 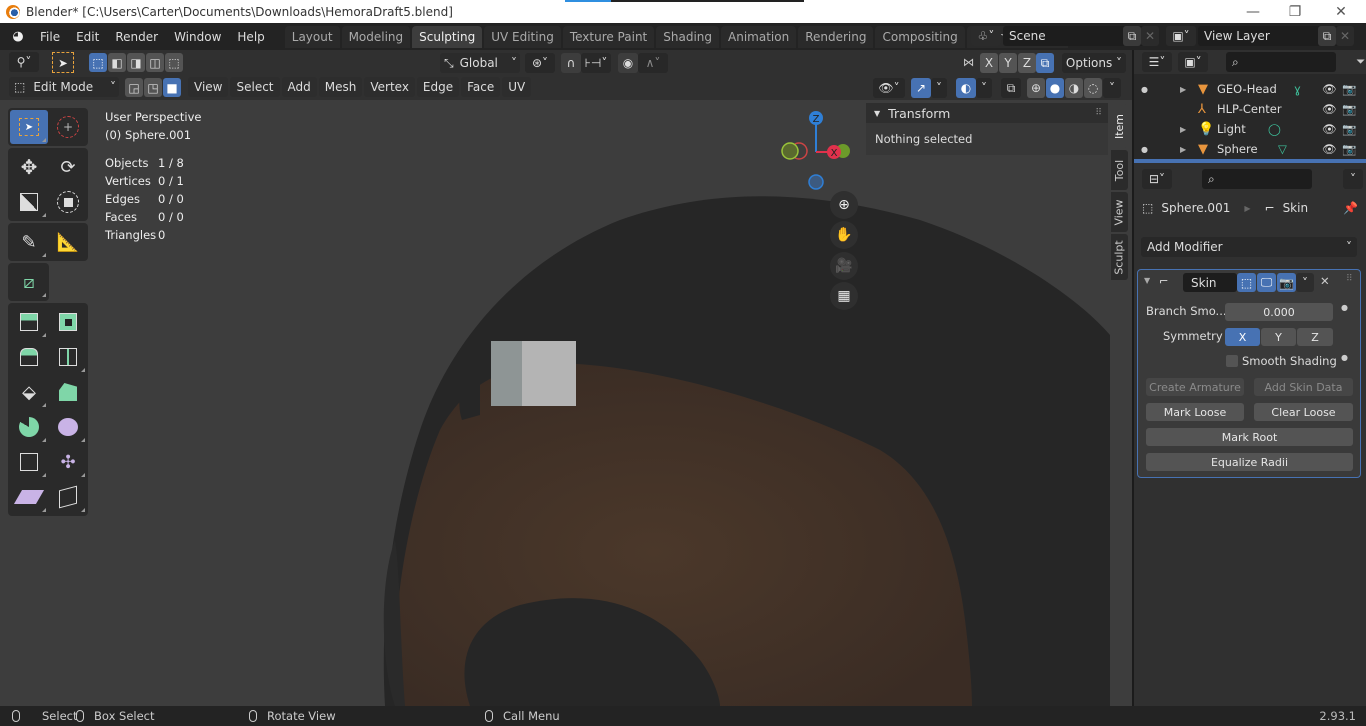 What do you see at coordinates (1147, 280) in the screenshot?
I see `collapse-triangle-icon: ▼` at bounding box center [1147, 280].